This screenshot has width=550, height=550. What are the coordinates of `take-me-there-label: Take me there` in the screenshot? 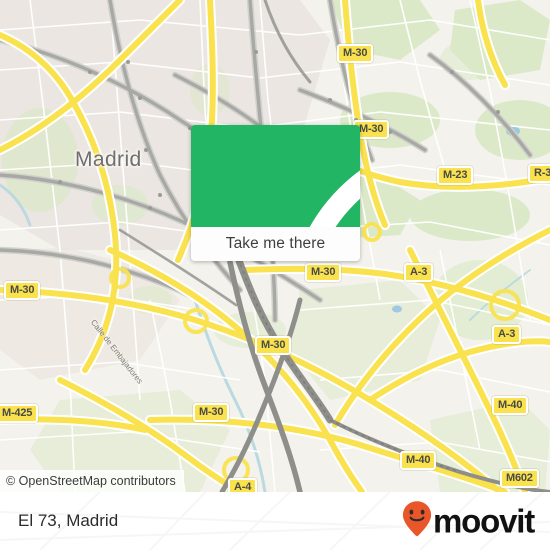 It's located at (275, 243).